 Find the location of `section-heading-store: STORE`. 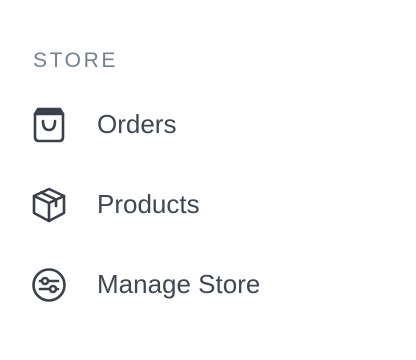

section-heading-store: STORE is located at coordinates (75, 60).